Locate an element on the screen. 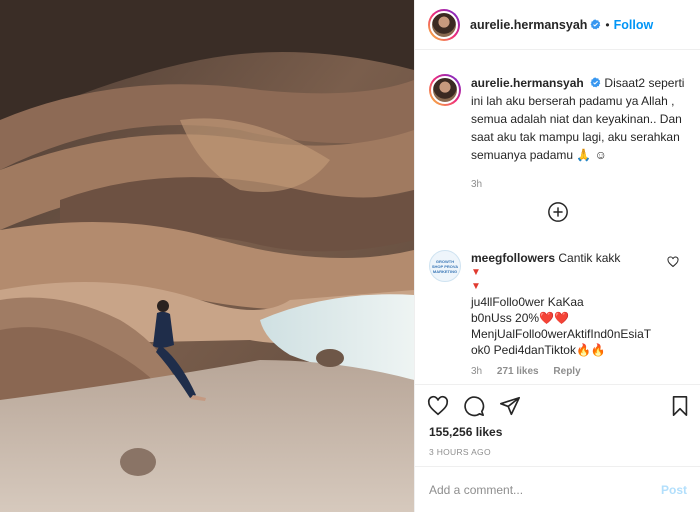 The height and width of the screenshot is (512, 700). commenter-avatar: GROWTH SHOP PROVA MARKETING is located at coordinates (445, 266).